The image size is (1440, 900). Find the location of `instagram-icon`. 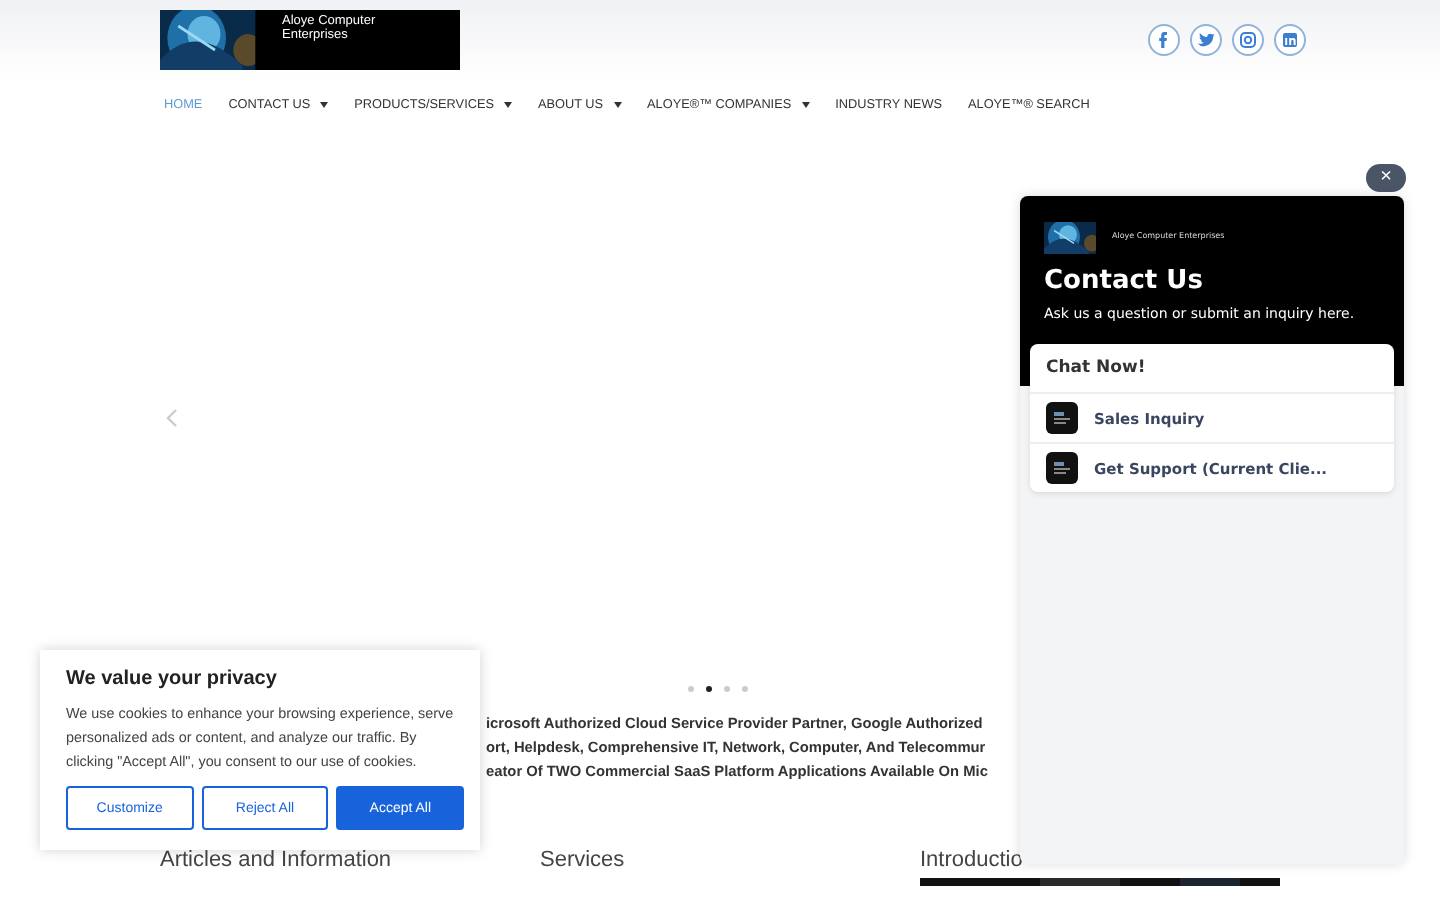

instagram-icon is located at coordinates (1248, 40).